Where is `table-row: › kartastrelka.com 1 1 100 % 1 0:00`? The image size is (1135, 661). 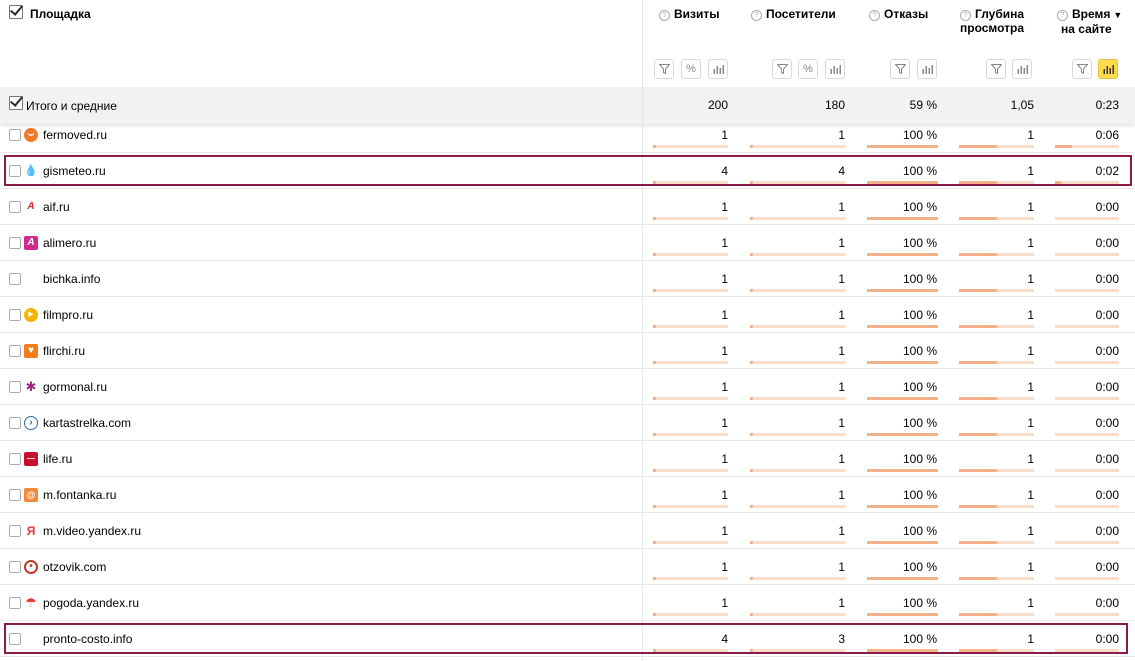 table-row: › kartastrelka.com 1 1 100 % 1 0:00 is located at coordinates (567, 423).